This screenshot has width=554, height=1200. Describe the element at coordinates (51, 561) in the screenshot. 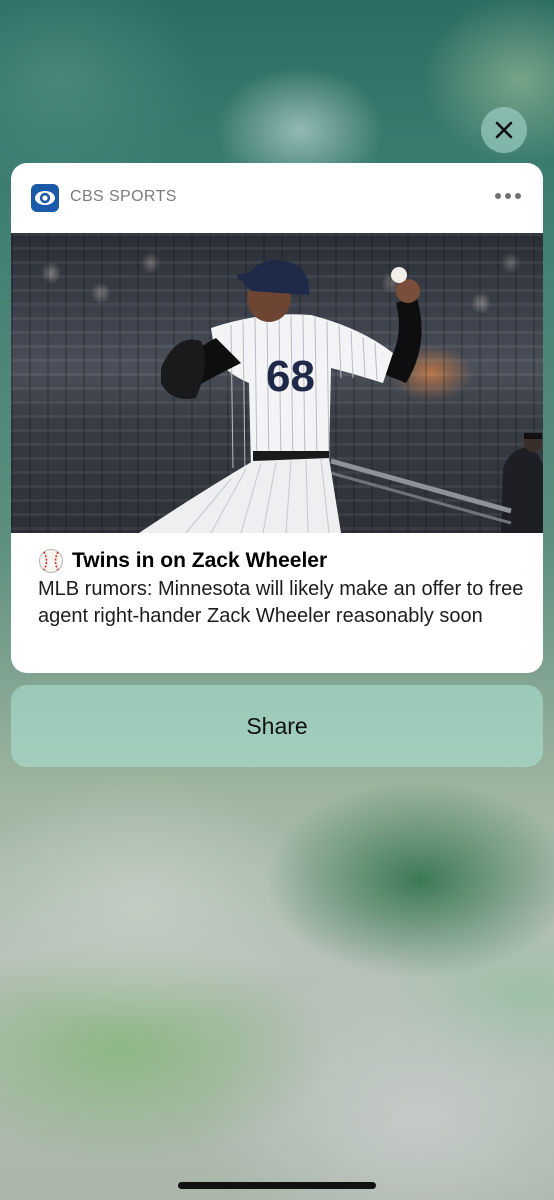

I see `baseball-icon` at that location.